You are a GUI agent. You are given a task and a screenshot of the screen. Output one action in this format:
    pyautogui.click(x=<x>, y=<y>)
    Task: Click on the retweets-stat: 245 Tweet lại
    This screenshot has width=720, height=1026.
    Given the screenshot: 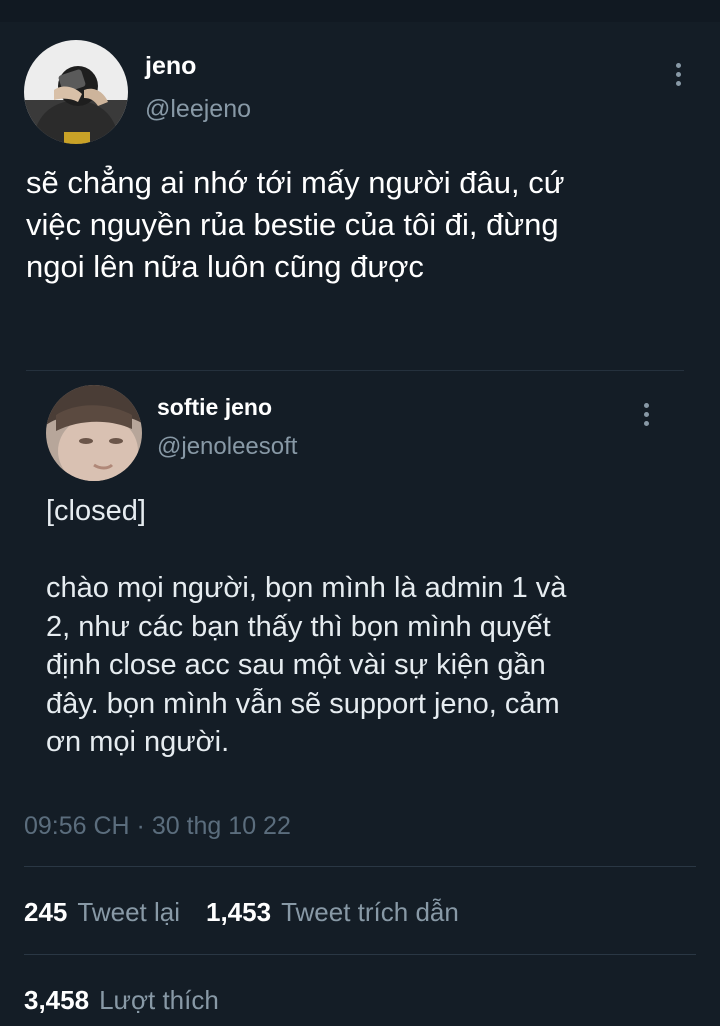 What is the action you would take?
    pyautogui.click(x=102, y=912)
    